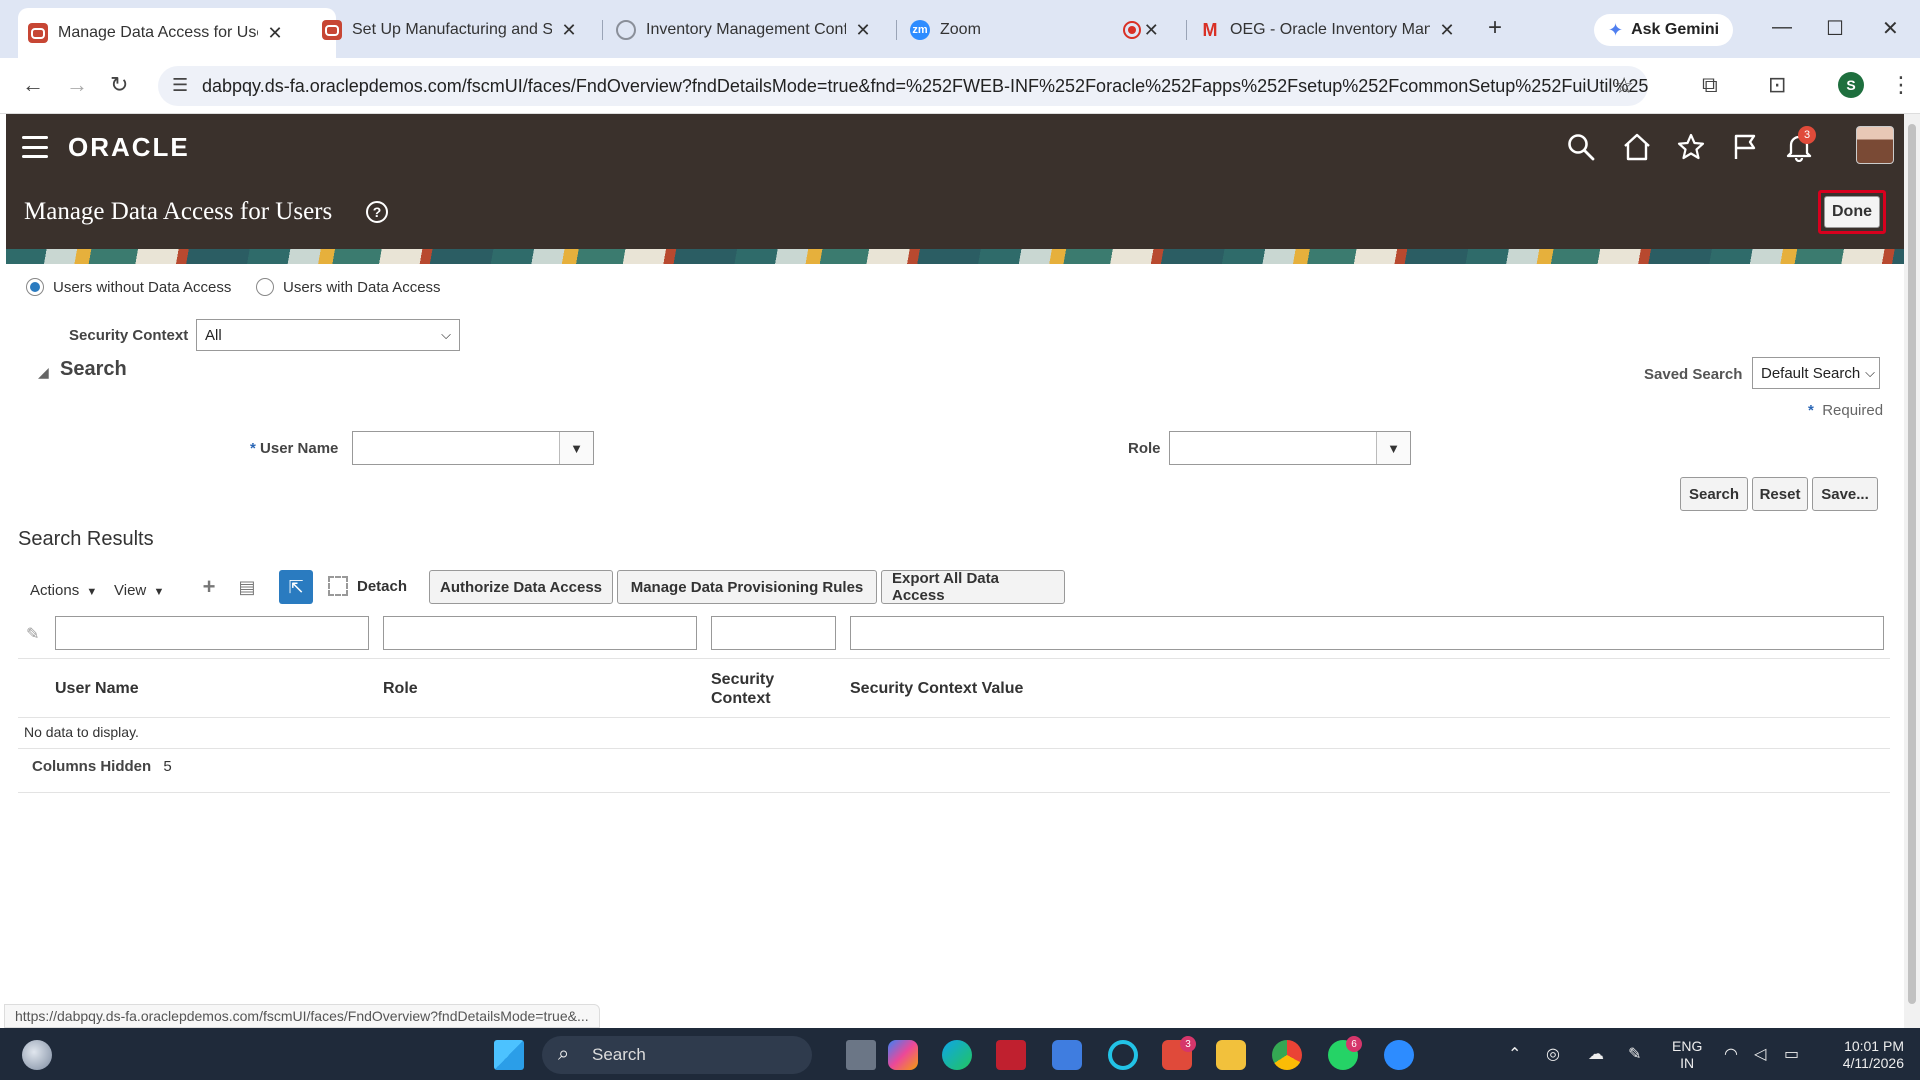 This screenshot has height=1080, width=1920. I want to click on forward-arrow-icon: →, so click(77, 85).